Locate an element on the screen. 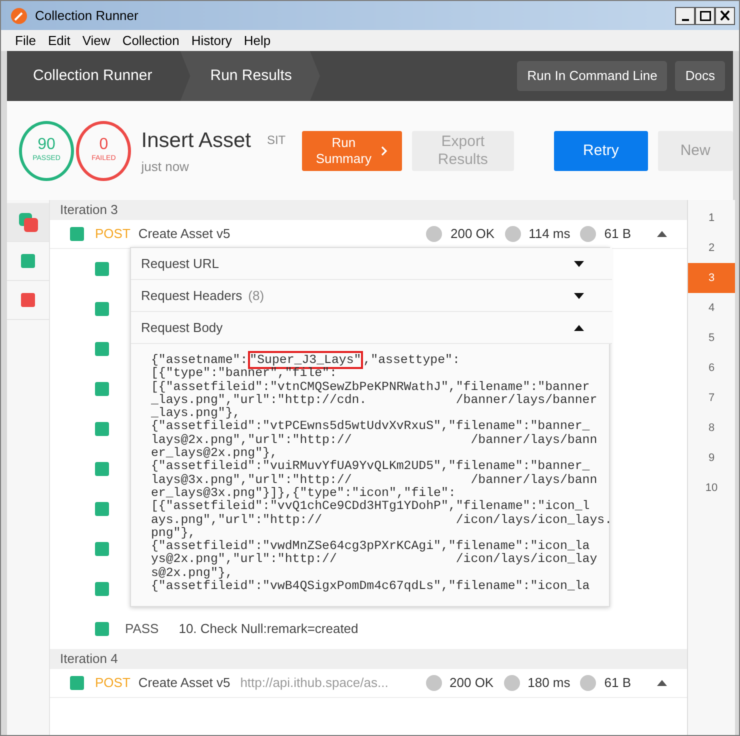 The image size is (740, 736). app-logo-icon is located at coordinates (19, 16).